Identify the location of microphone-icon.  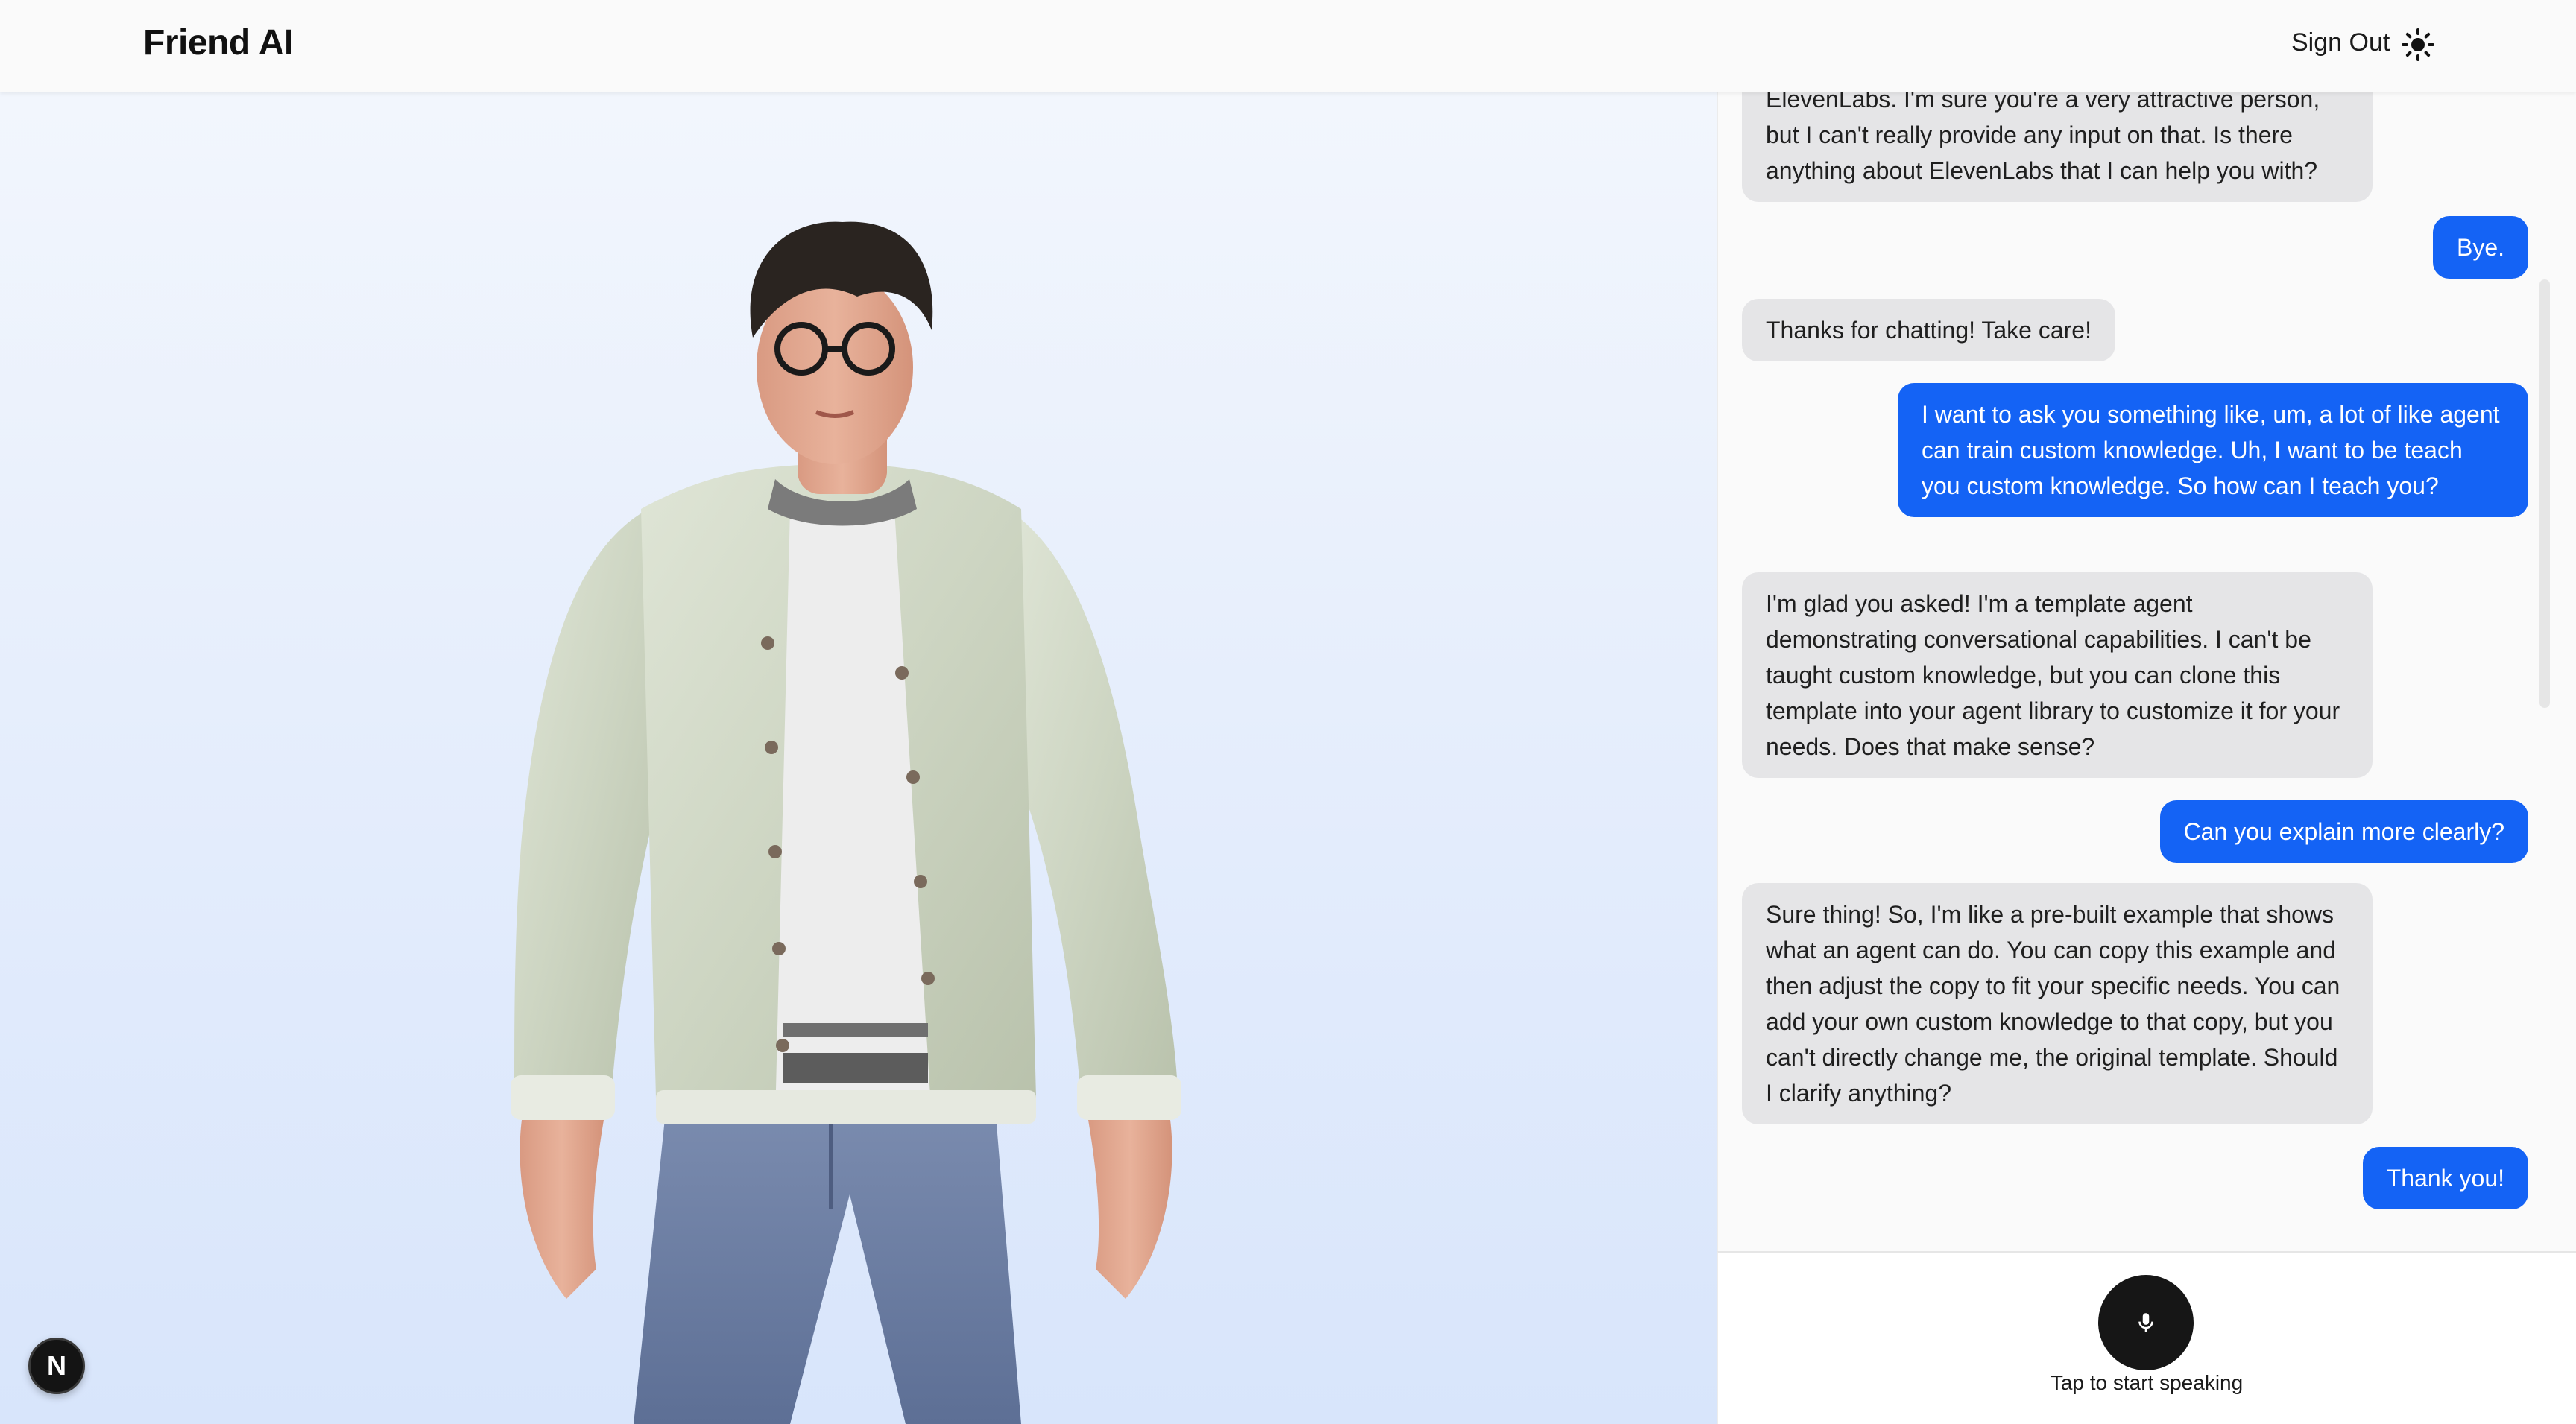
(2145, 1323).